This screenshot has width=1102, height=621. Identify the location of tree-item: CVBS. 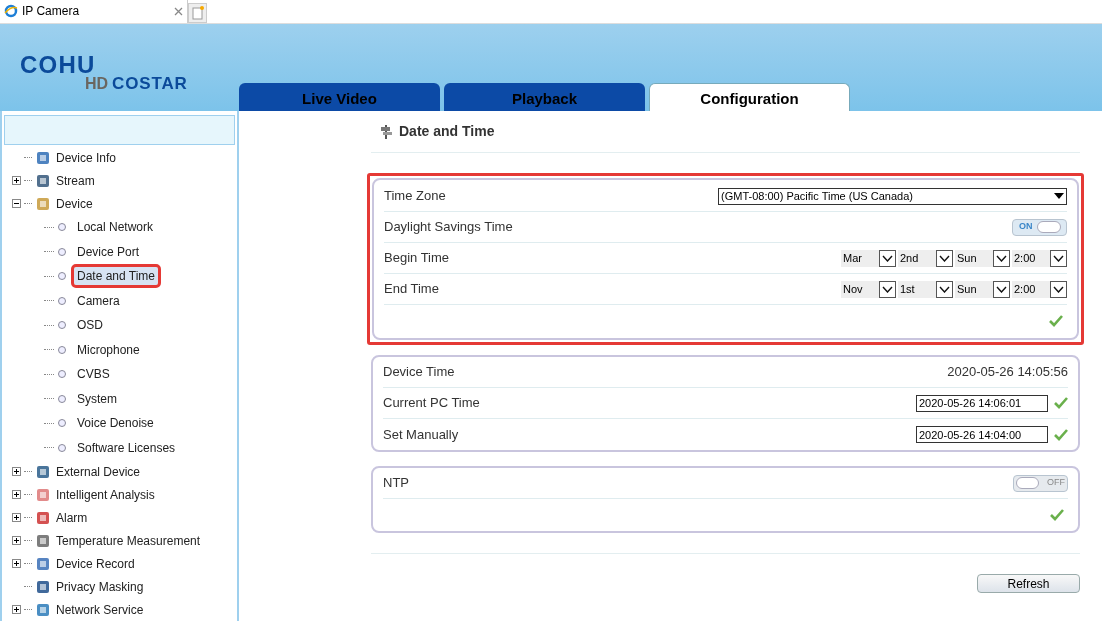
(93, 374).